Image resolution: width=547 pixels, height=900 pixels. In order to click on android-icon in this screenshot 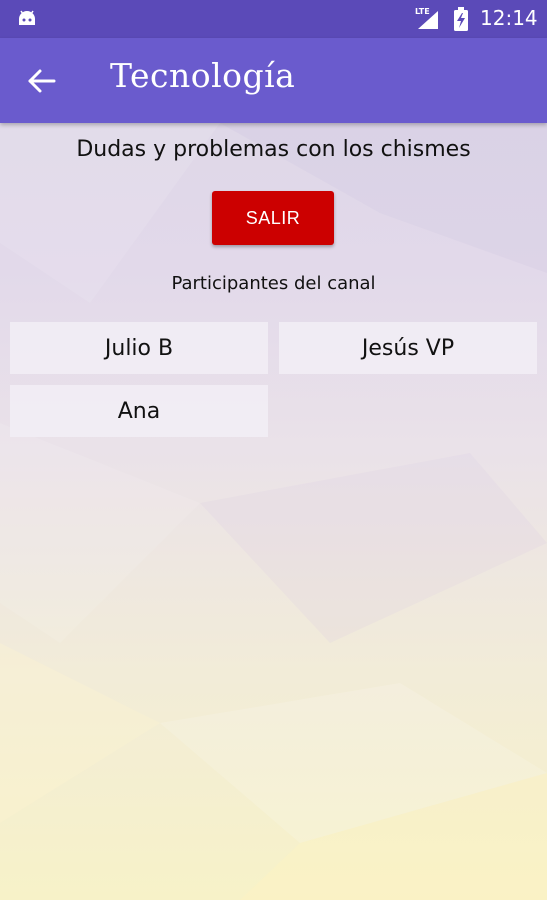, I will do `click(27, 17)`.